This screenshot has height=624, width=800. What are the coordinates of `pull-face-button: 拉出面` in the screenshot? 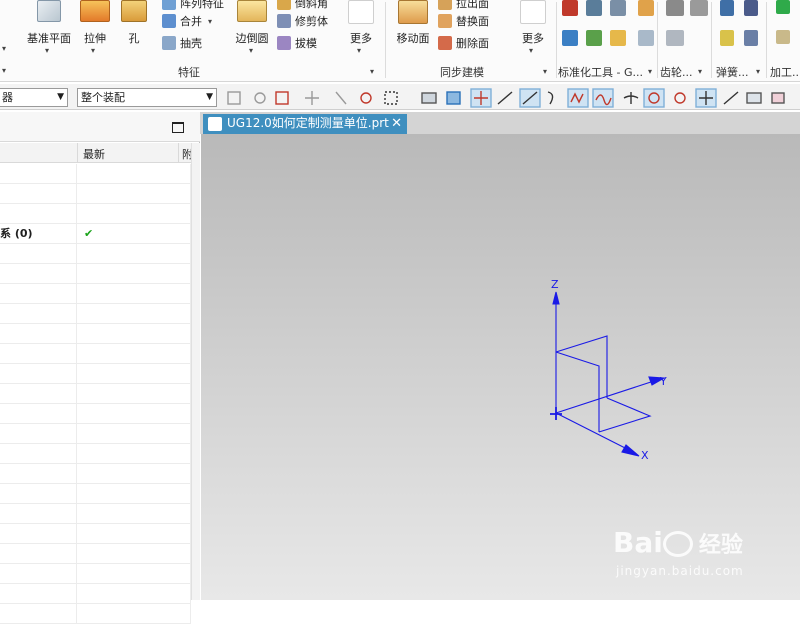 It's located at (463, 6).